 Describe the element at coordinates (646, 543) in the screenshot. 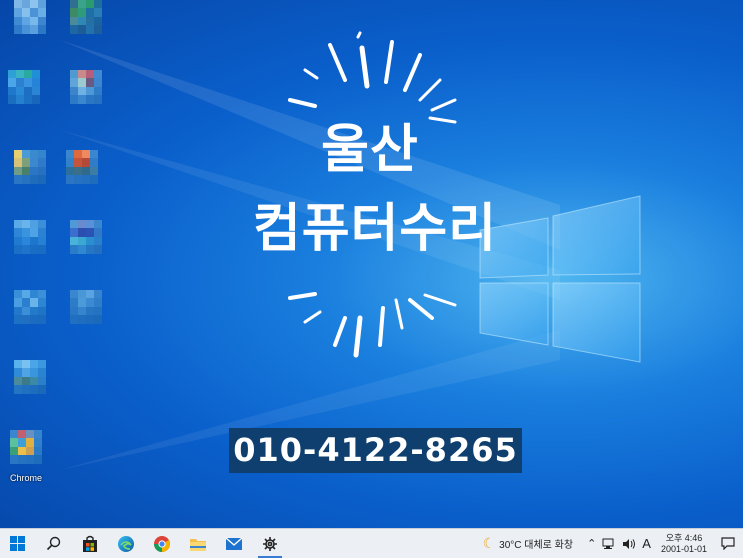

I see `ime-indicator: A` at that location.